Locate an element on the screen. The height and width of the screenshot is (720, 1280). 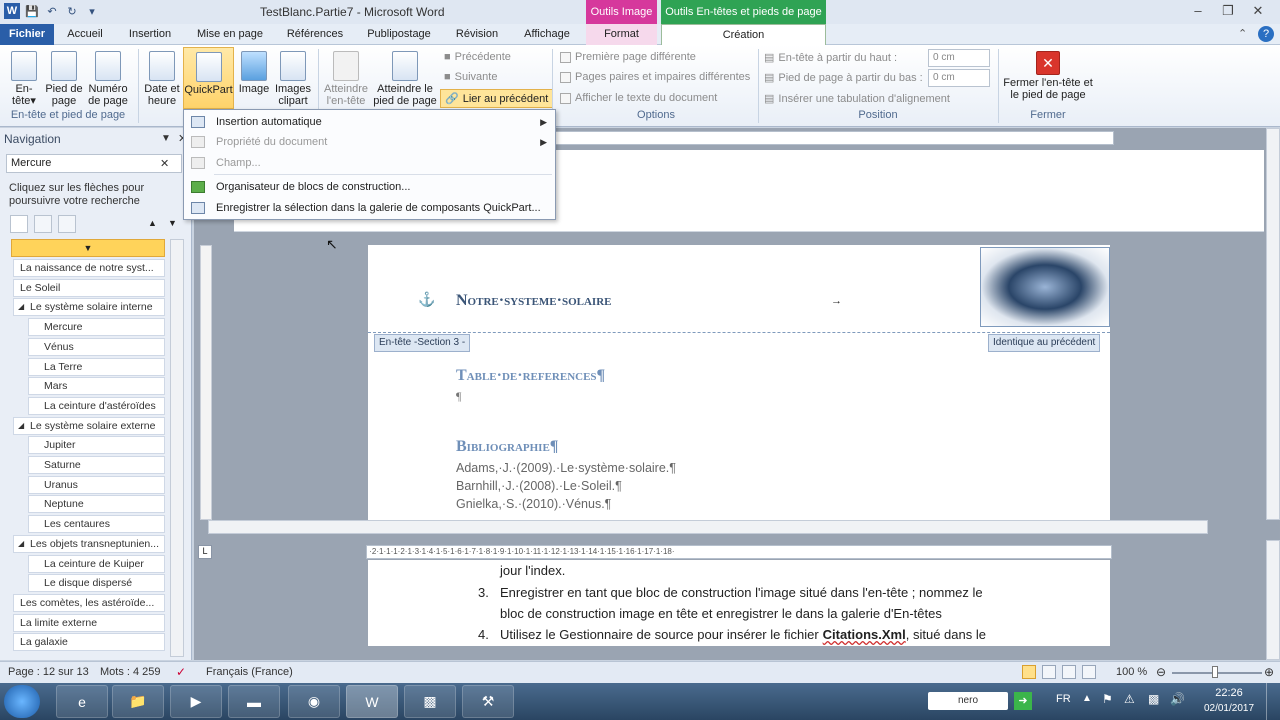
footer-from-bottom-input: 0 cm is located at coordinates (959, 78).